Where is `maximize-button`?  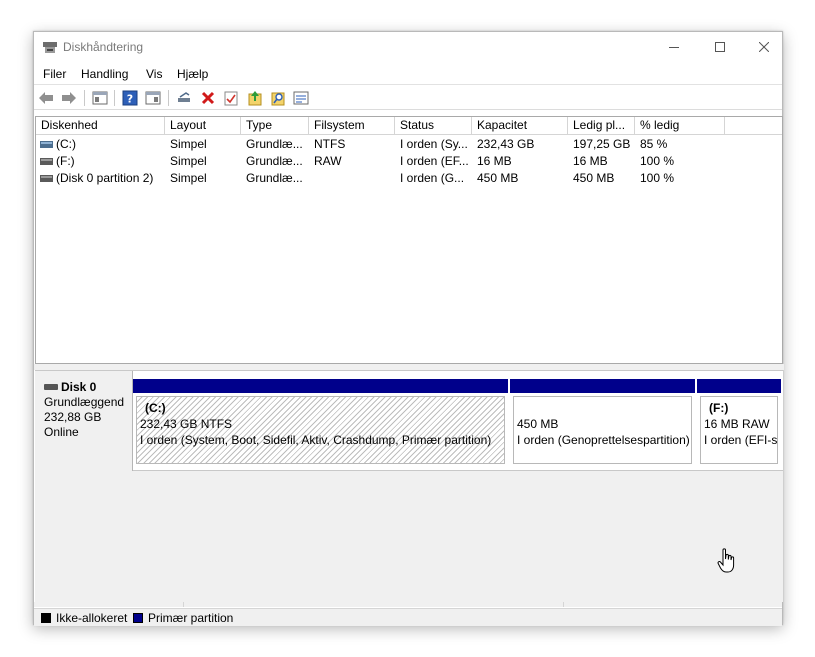 maximize-button is located at coordinates (720, 47).